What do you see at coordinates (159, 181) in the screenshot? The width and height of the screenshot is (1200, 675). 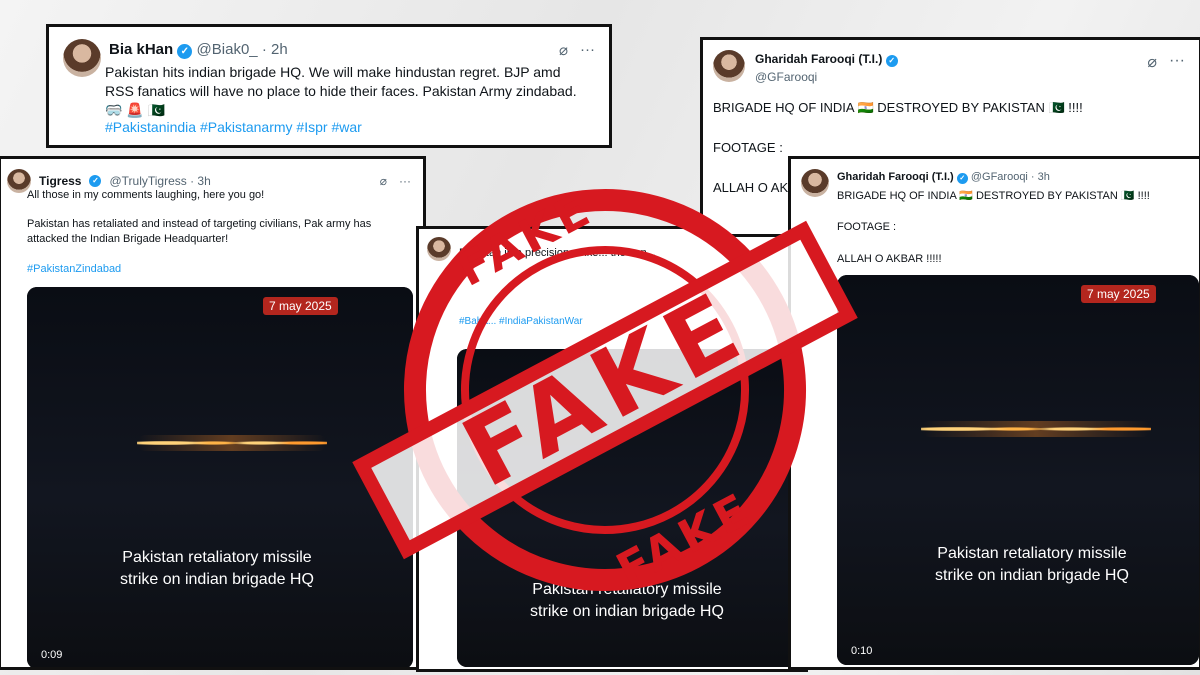 I see `author-handle: @TrulyTigress · 3h` at bounding box center [159, 181].